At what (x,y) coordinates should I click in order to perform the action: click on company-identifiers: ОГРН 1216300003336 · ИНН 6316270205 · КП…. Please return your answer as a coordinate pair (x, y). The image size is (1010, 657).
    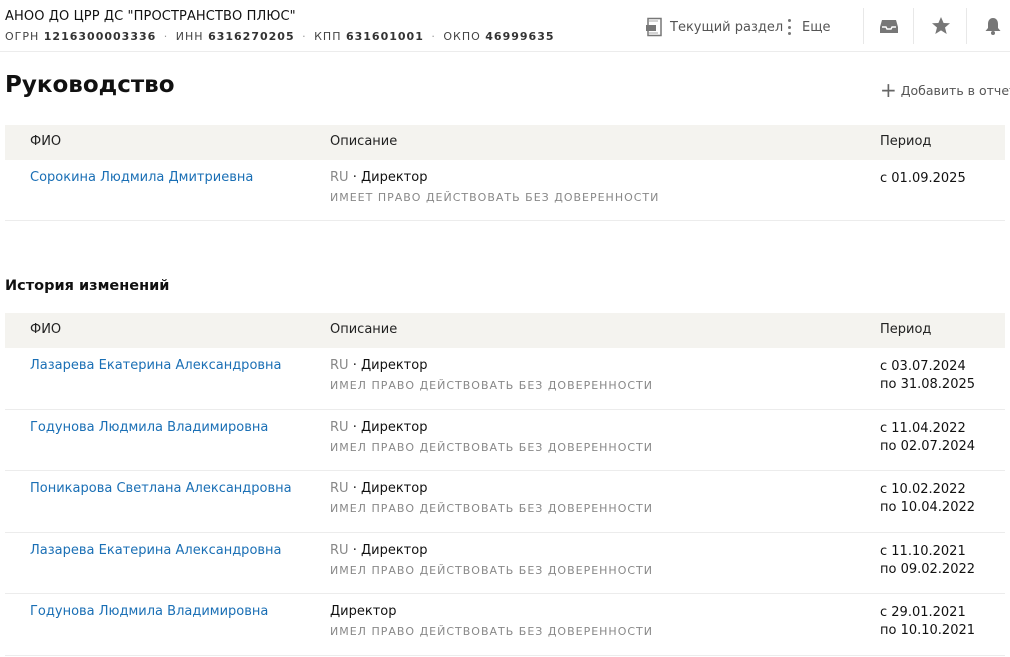
    Looking at the image, I should click on (280, 36).